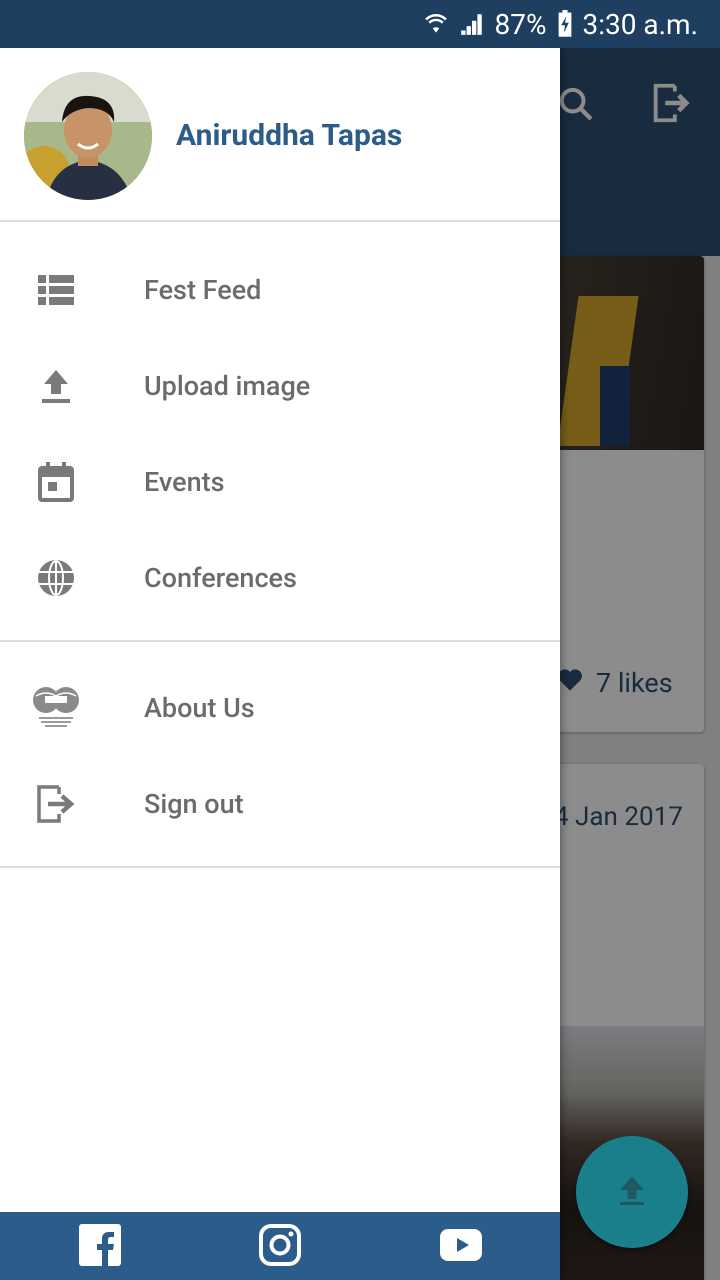  Describe the element at coordinates (184, 482) in the screenshot. I see `menu-item-label: Events` at that location.